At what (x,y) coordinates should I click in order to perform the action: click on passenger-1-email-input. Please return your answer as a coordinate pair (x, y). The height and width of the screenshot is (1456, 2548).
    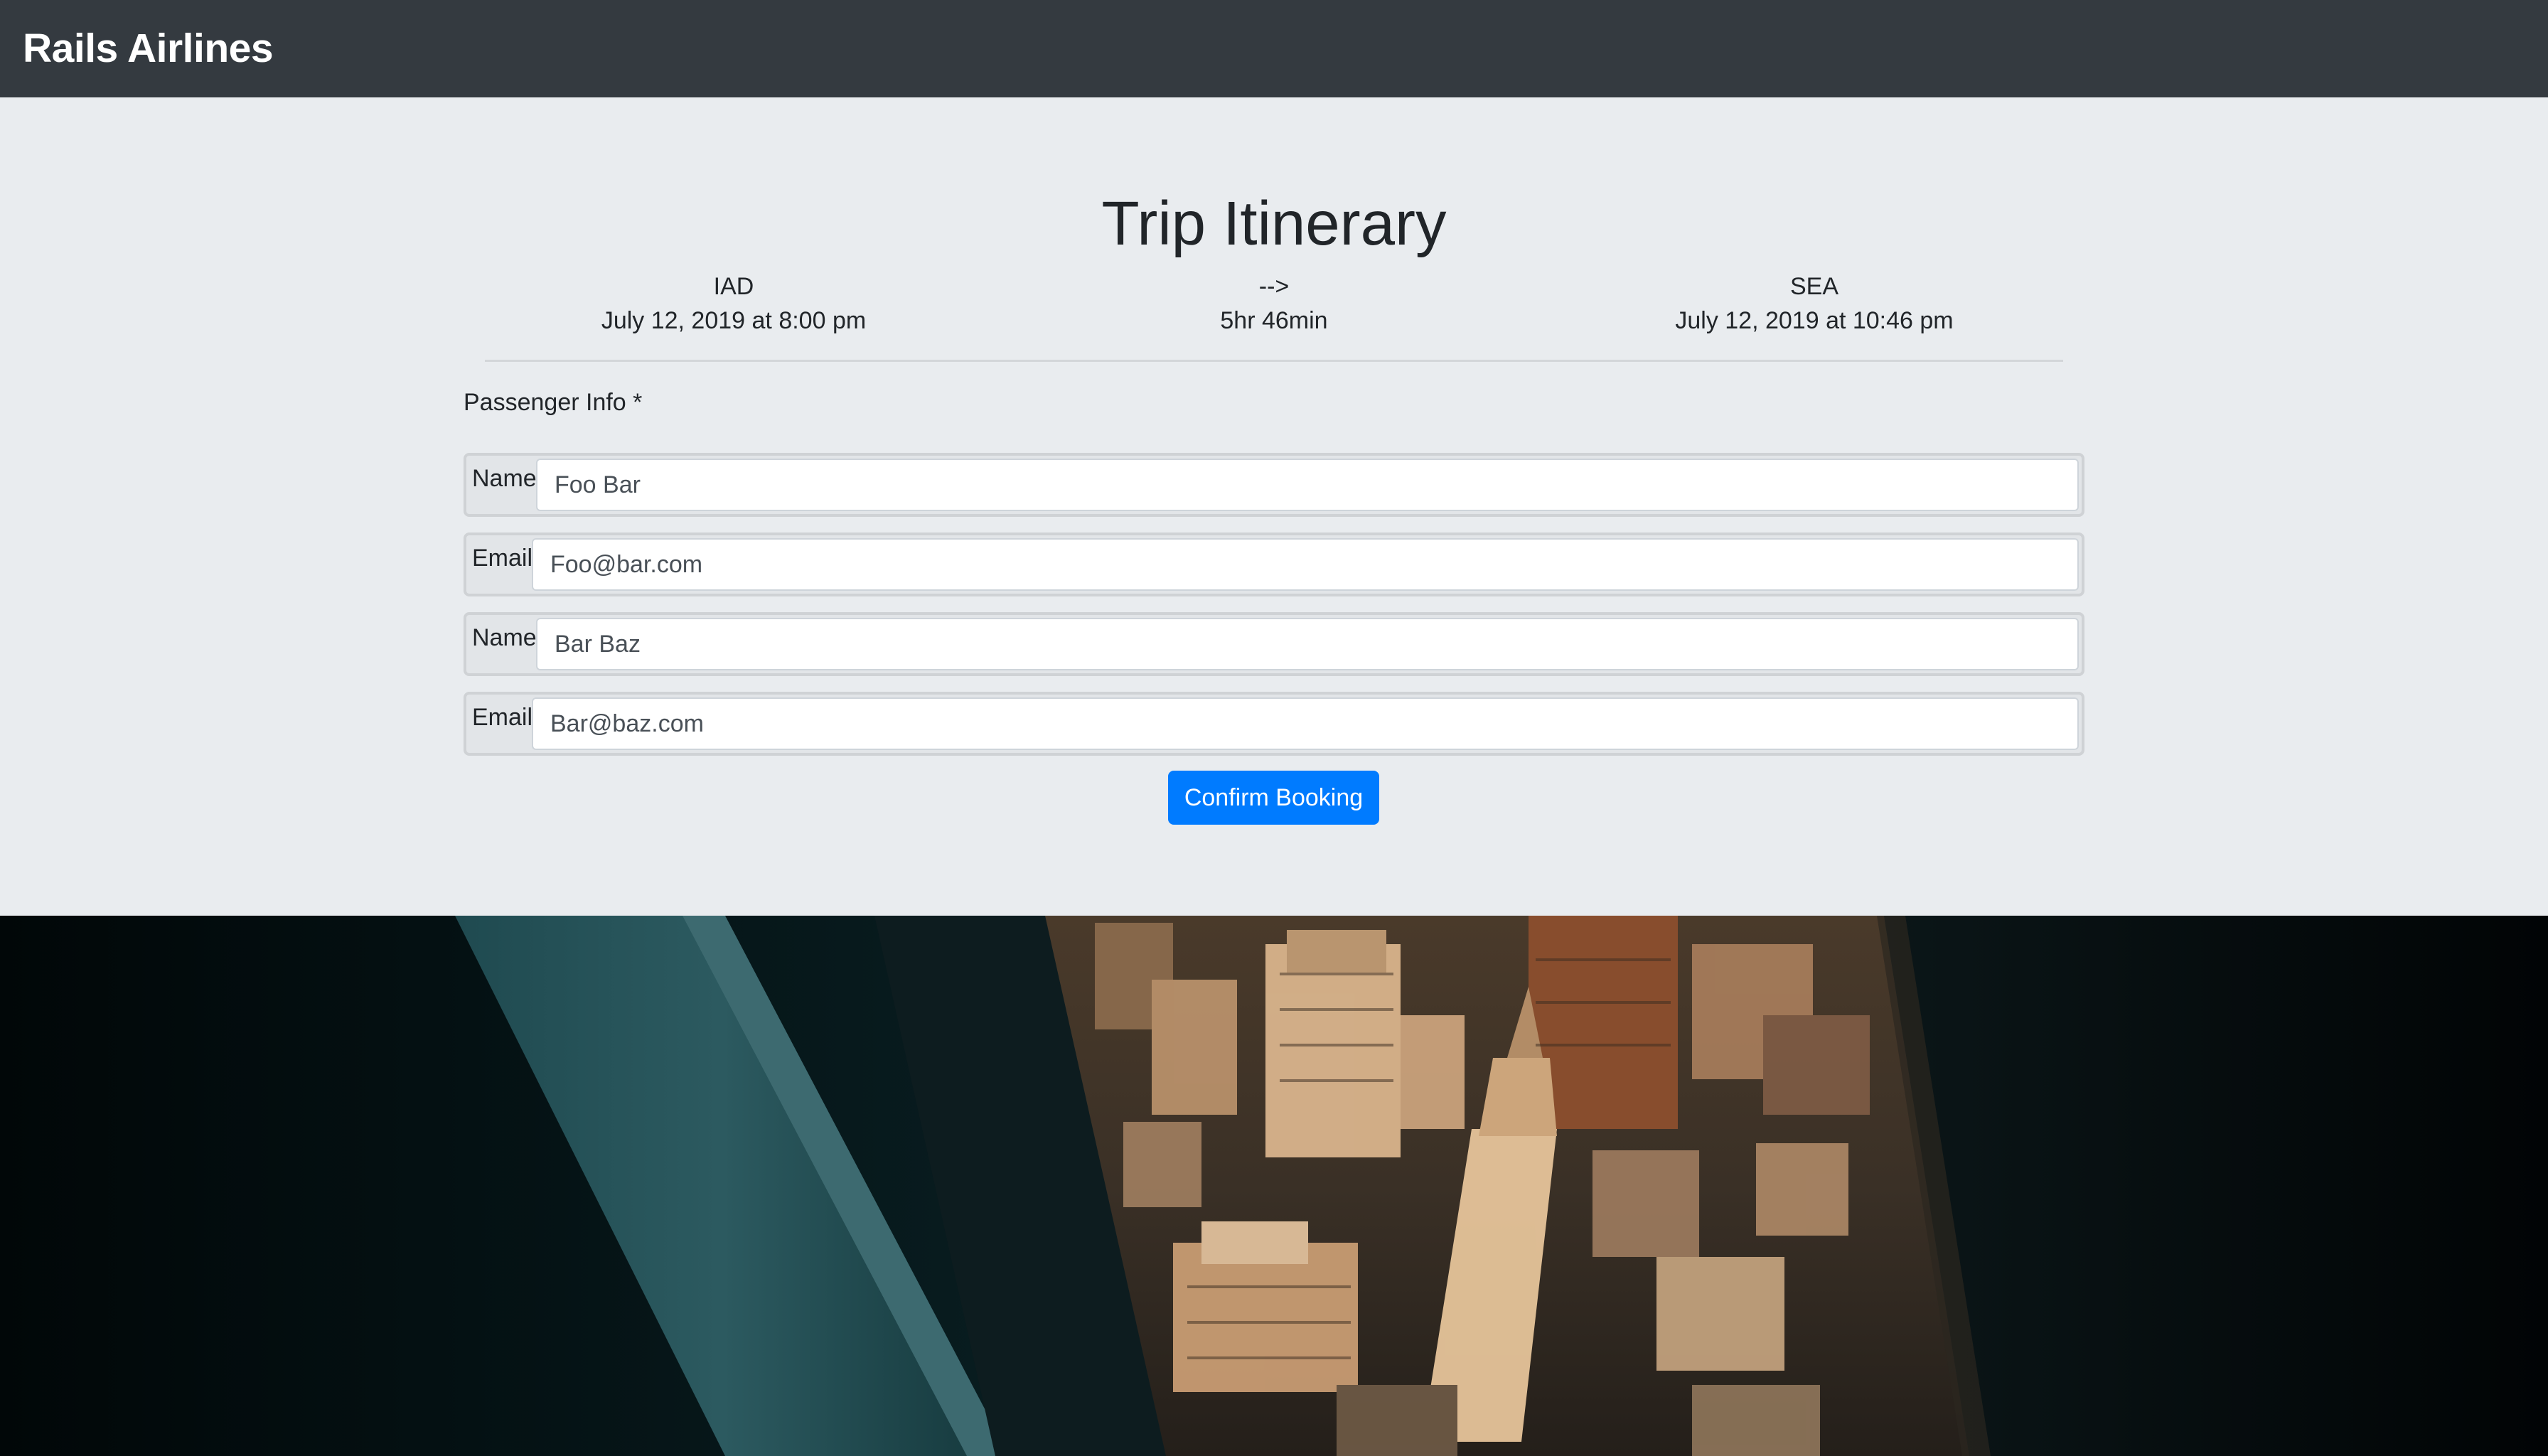
    Looking at the image, I should click on (1305, 564).